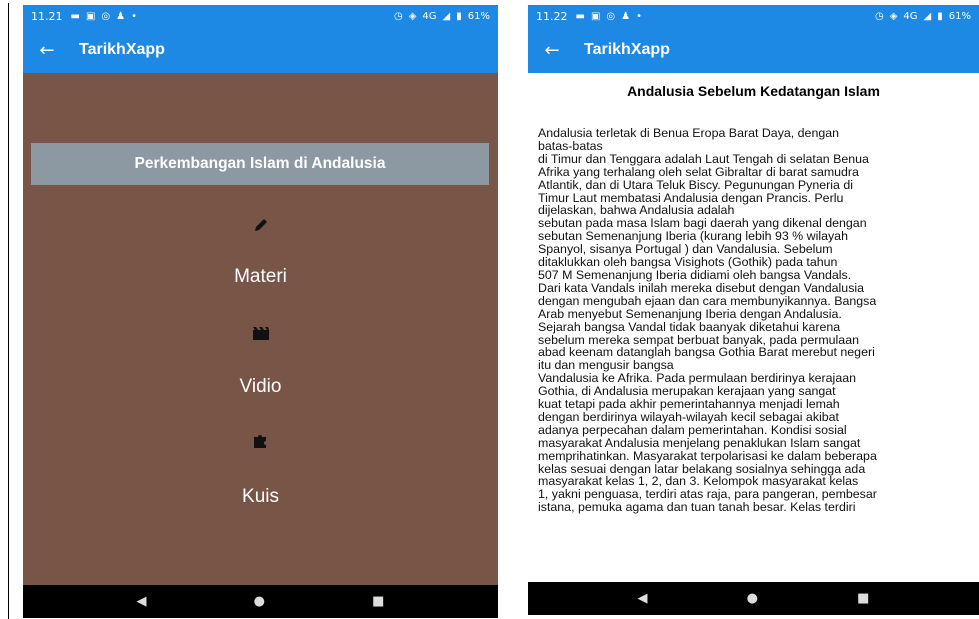 The height and width of the screenshot is (619, 979). I want to click on menu-item-materi: Materi, so click(260, 277).